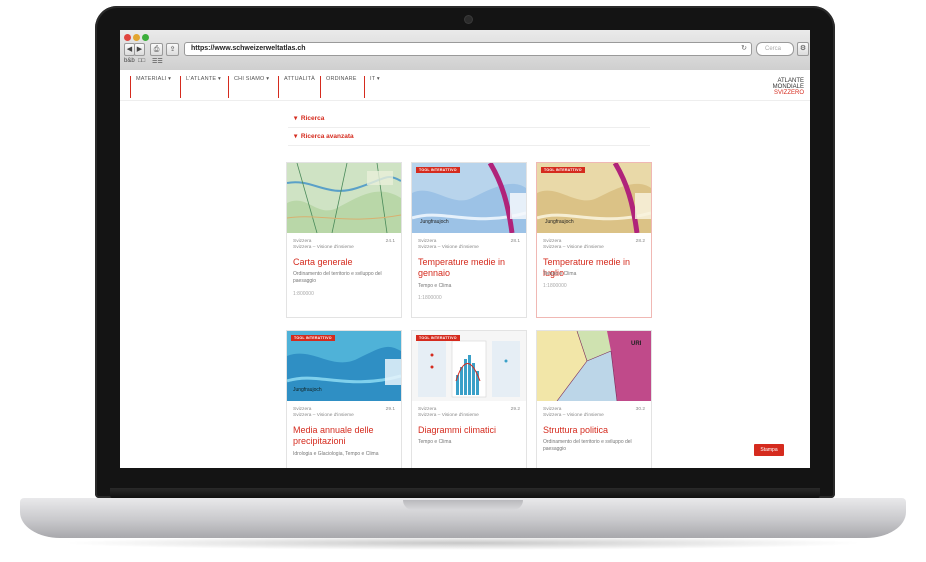 The width and height of the screenshot is (926, 562). What do you see at coordinates (769, 450) in the screenshot?
I see `print-button: Stampa` at bounding box center [769, 450].